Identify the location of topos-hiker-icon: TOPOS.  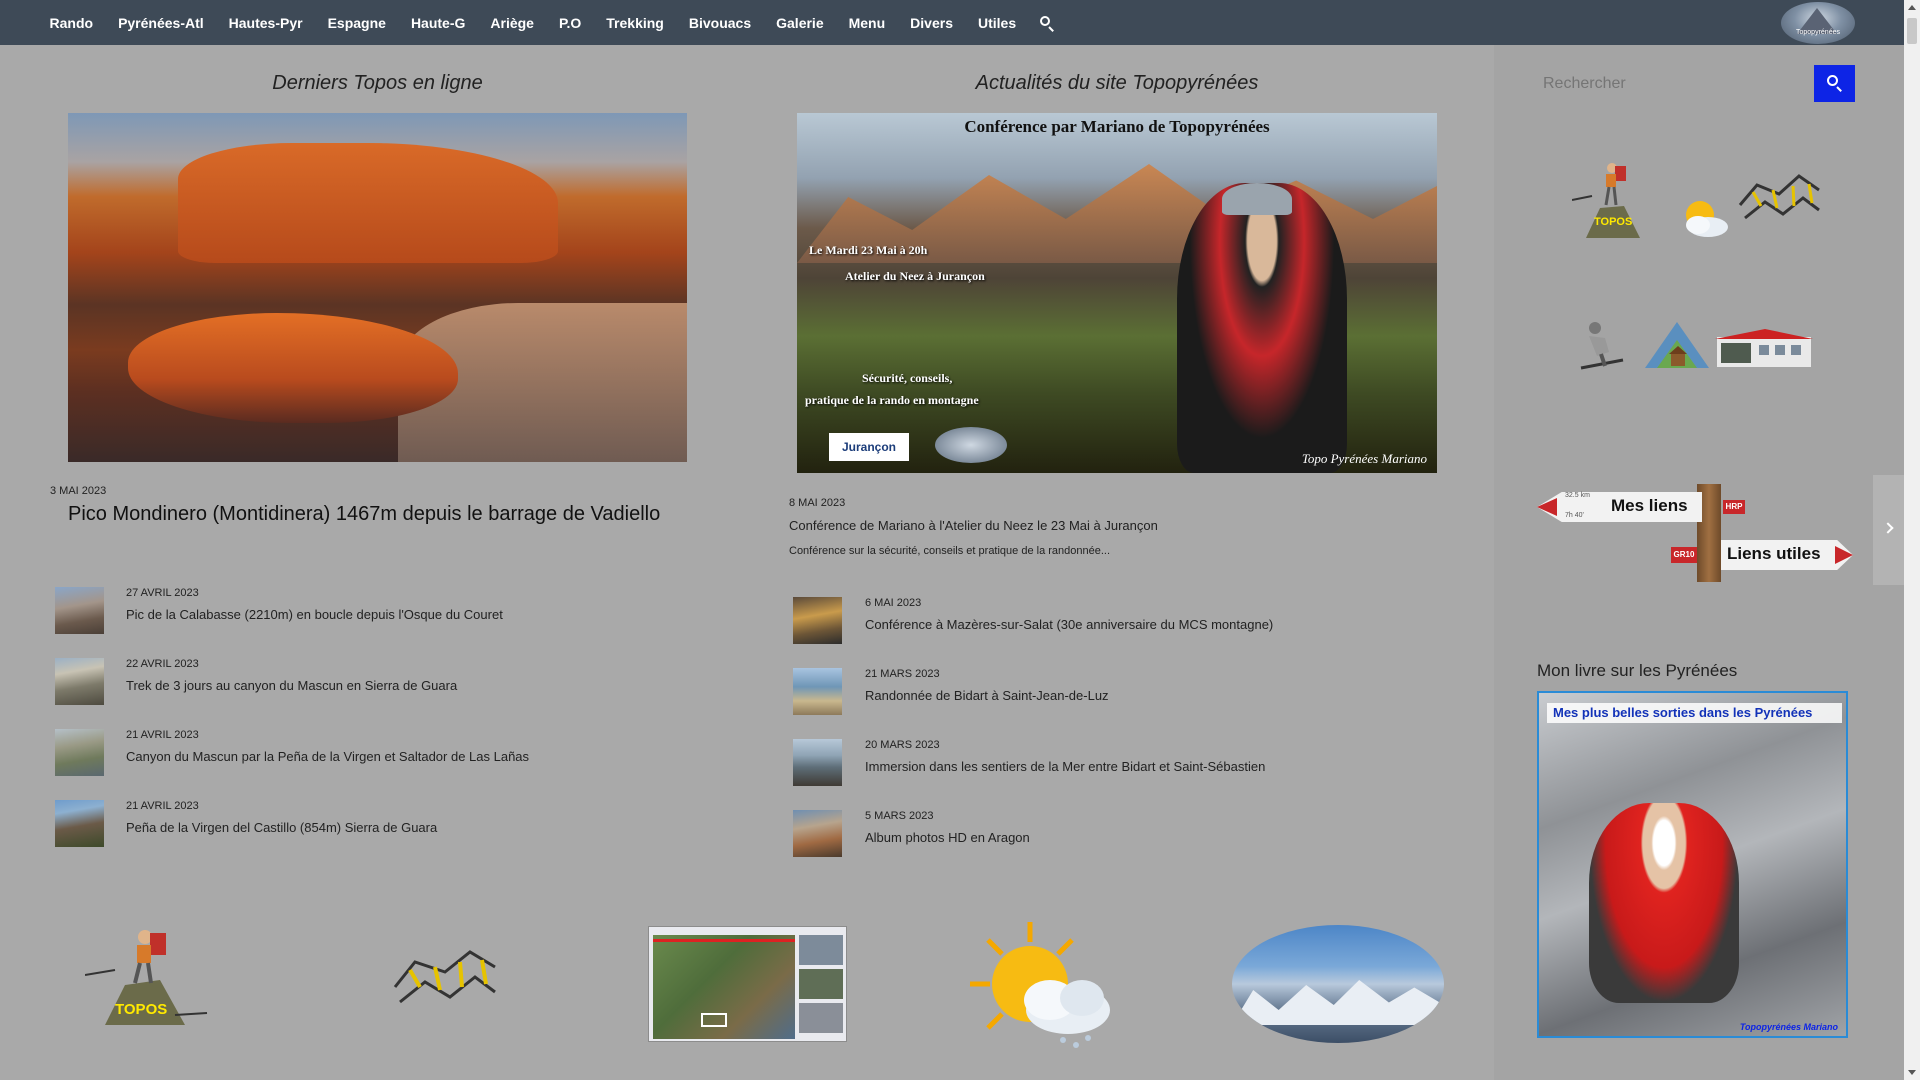
(147, 977).